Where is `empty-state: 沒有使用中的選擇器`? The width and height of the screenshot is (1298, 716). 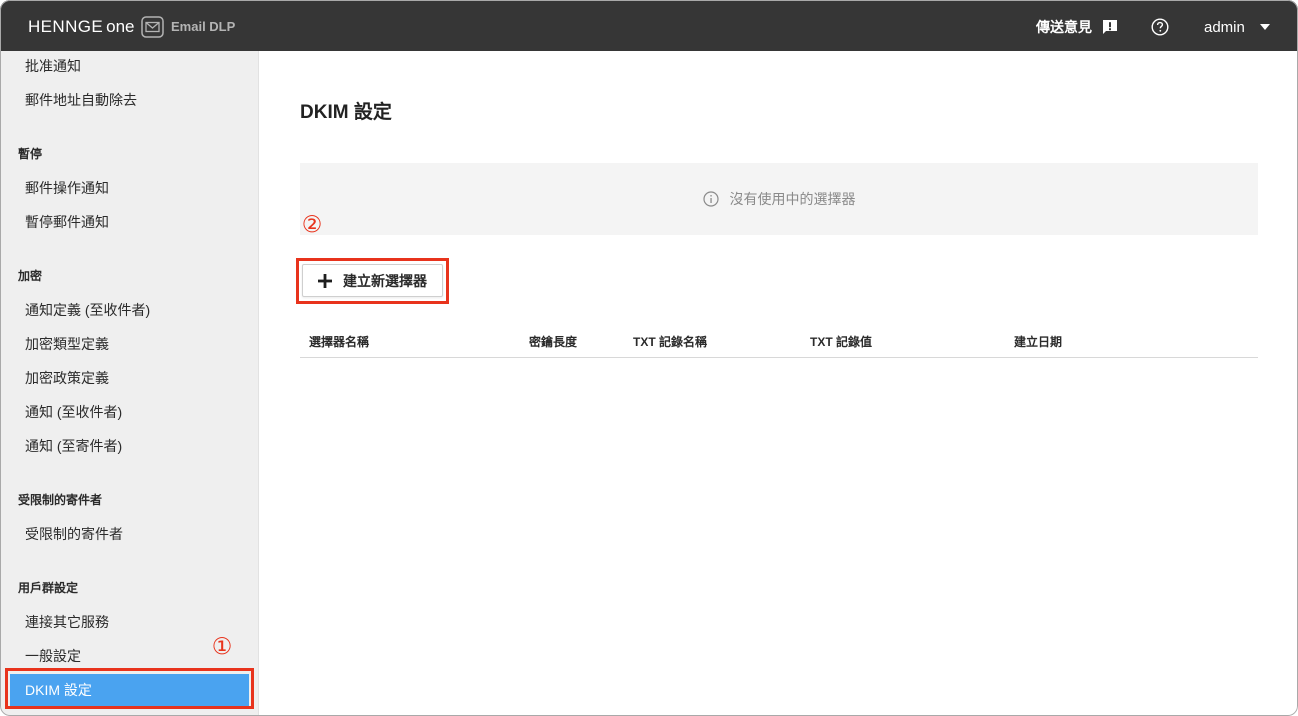
empty-state: 沒有使用中的選擇器 is located at coordinates (779, 199).